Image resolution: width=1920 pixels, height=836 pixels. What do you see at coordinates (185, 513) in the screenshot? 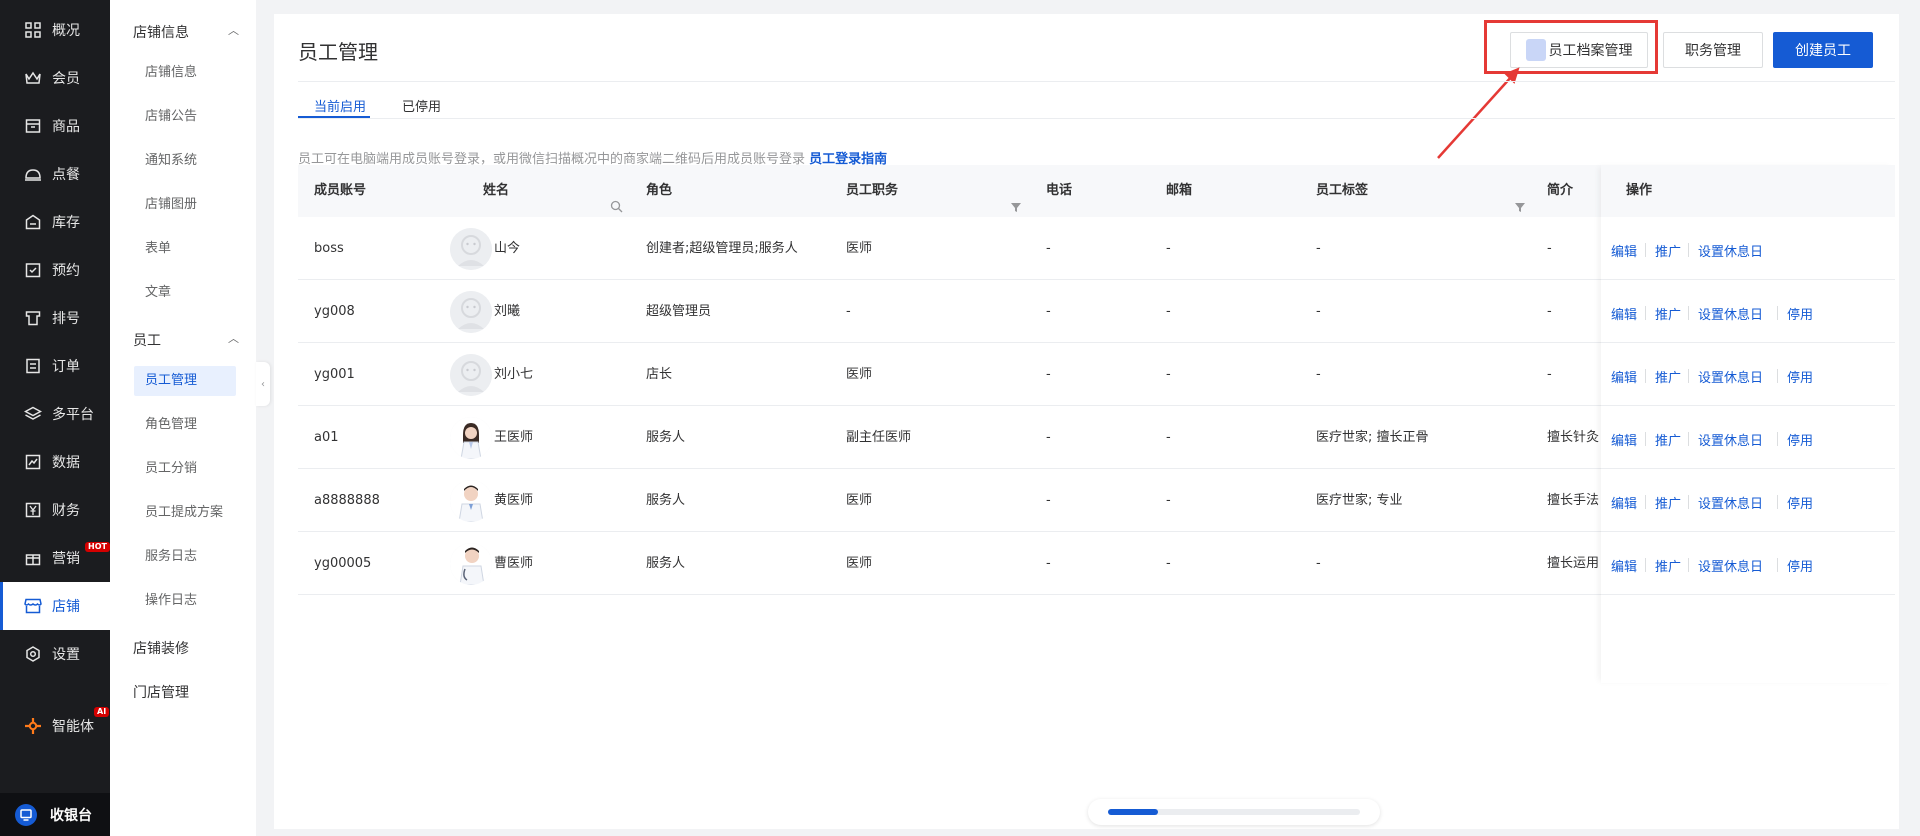
I see `subnav-item-commission: 员工提成方案` at bounding box center [185, 513].